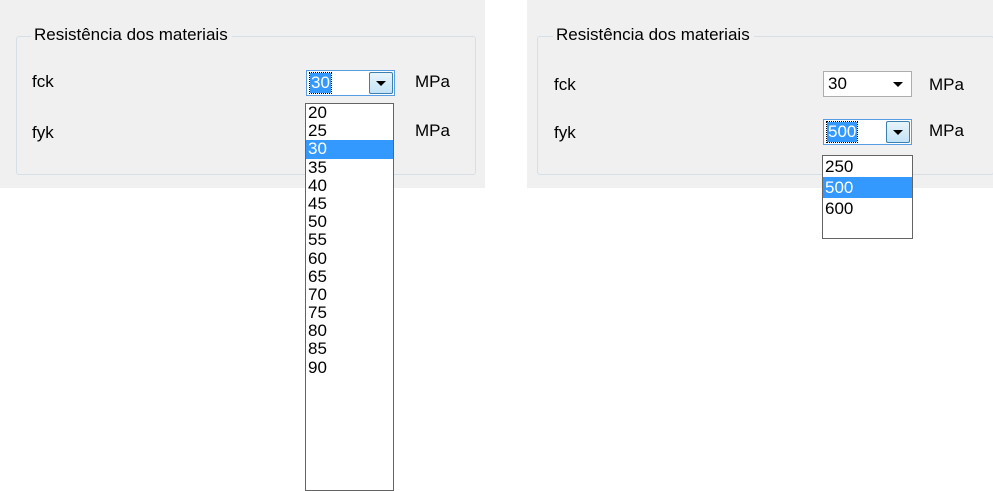 The height and width of the screenshot is (491, 993). What do you see at coordinates (867, 208) in the screenshot?
I see `dropdown-option: 600` at bounding box center [867, 208].